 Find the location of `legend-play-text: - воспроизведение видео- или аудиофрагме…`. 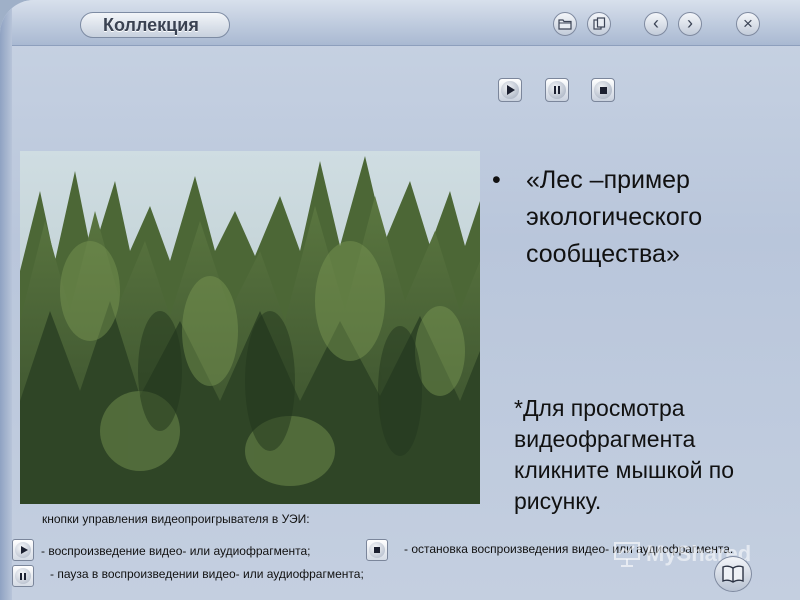

legend-play-text: - воспроизведение видео- или аудиофрагме… is located at coordinates (176, 551).